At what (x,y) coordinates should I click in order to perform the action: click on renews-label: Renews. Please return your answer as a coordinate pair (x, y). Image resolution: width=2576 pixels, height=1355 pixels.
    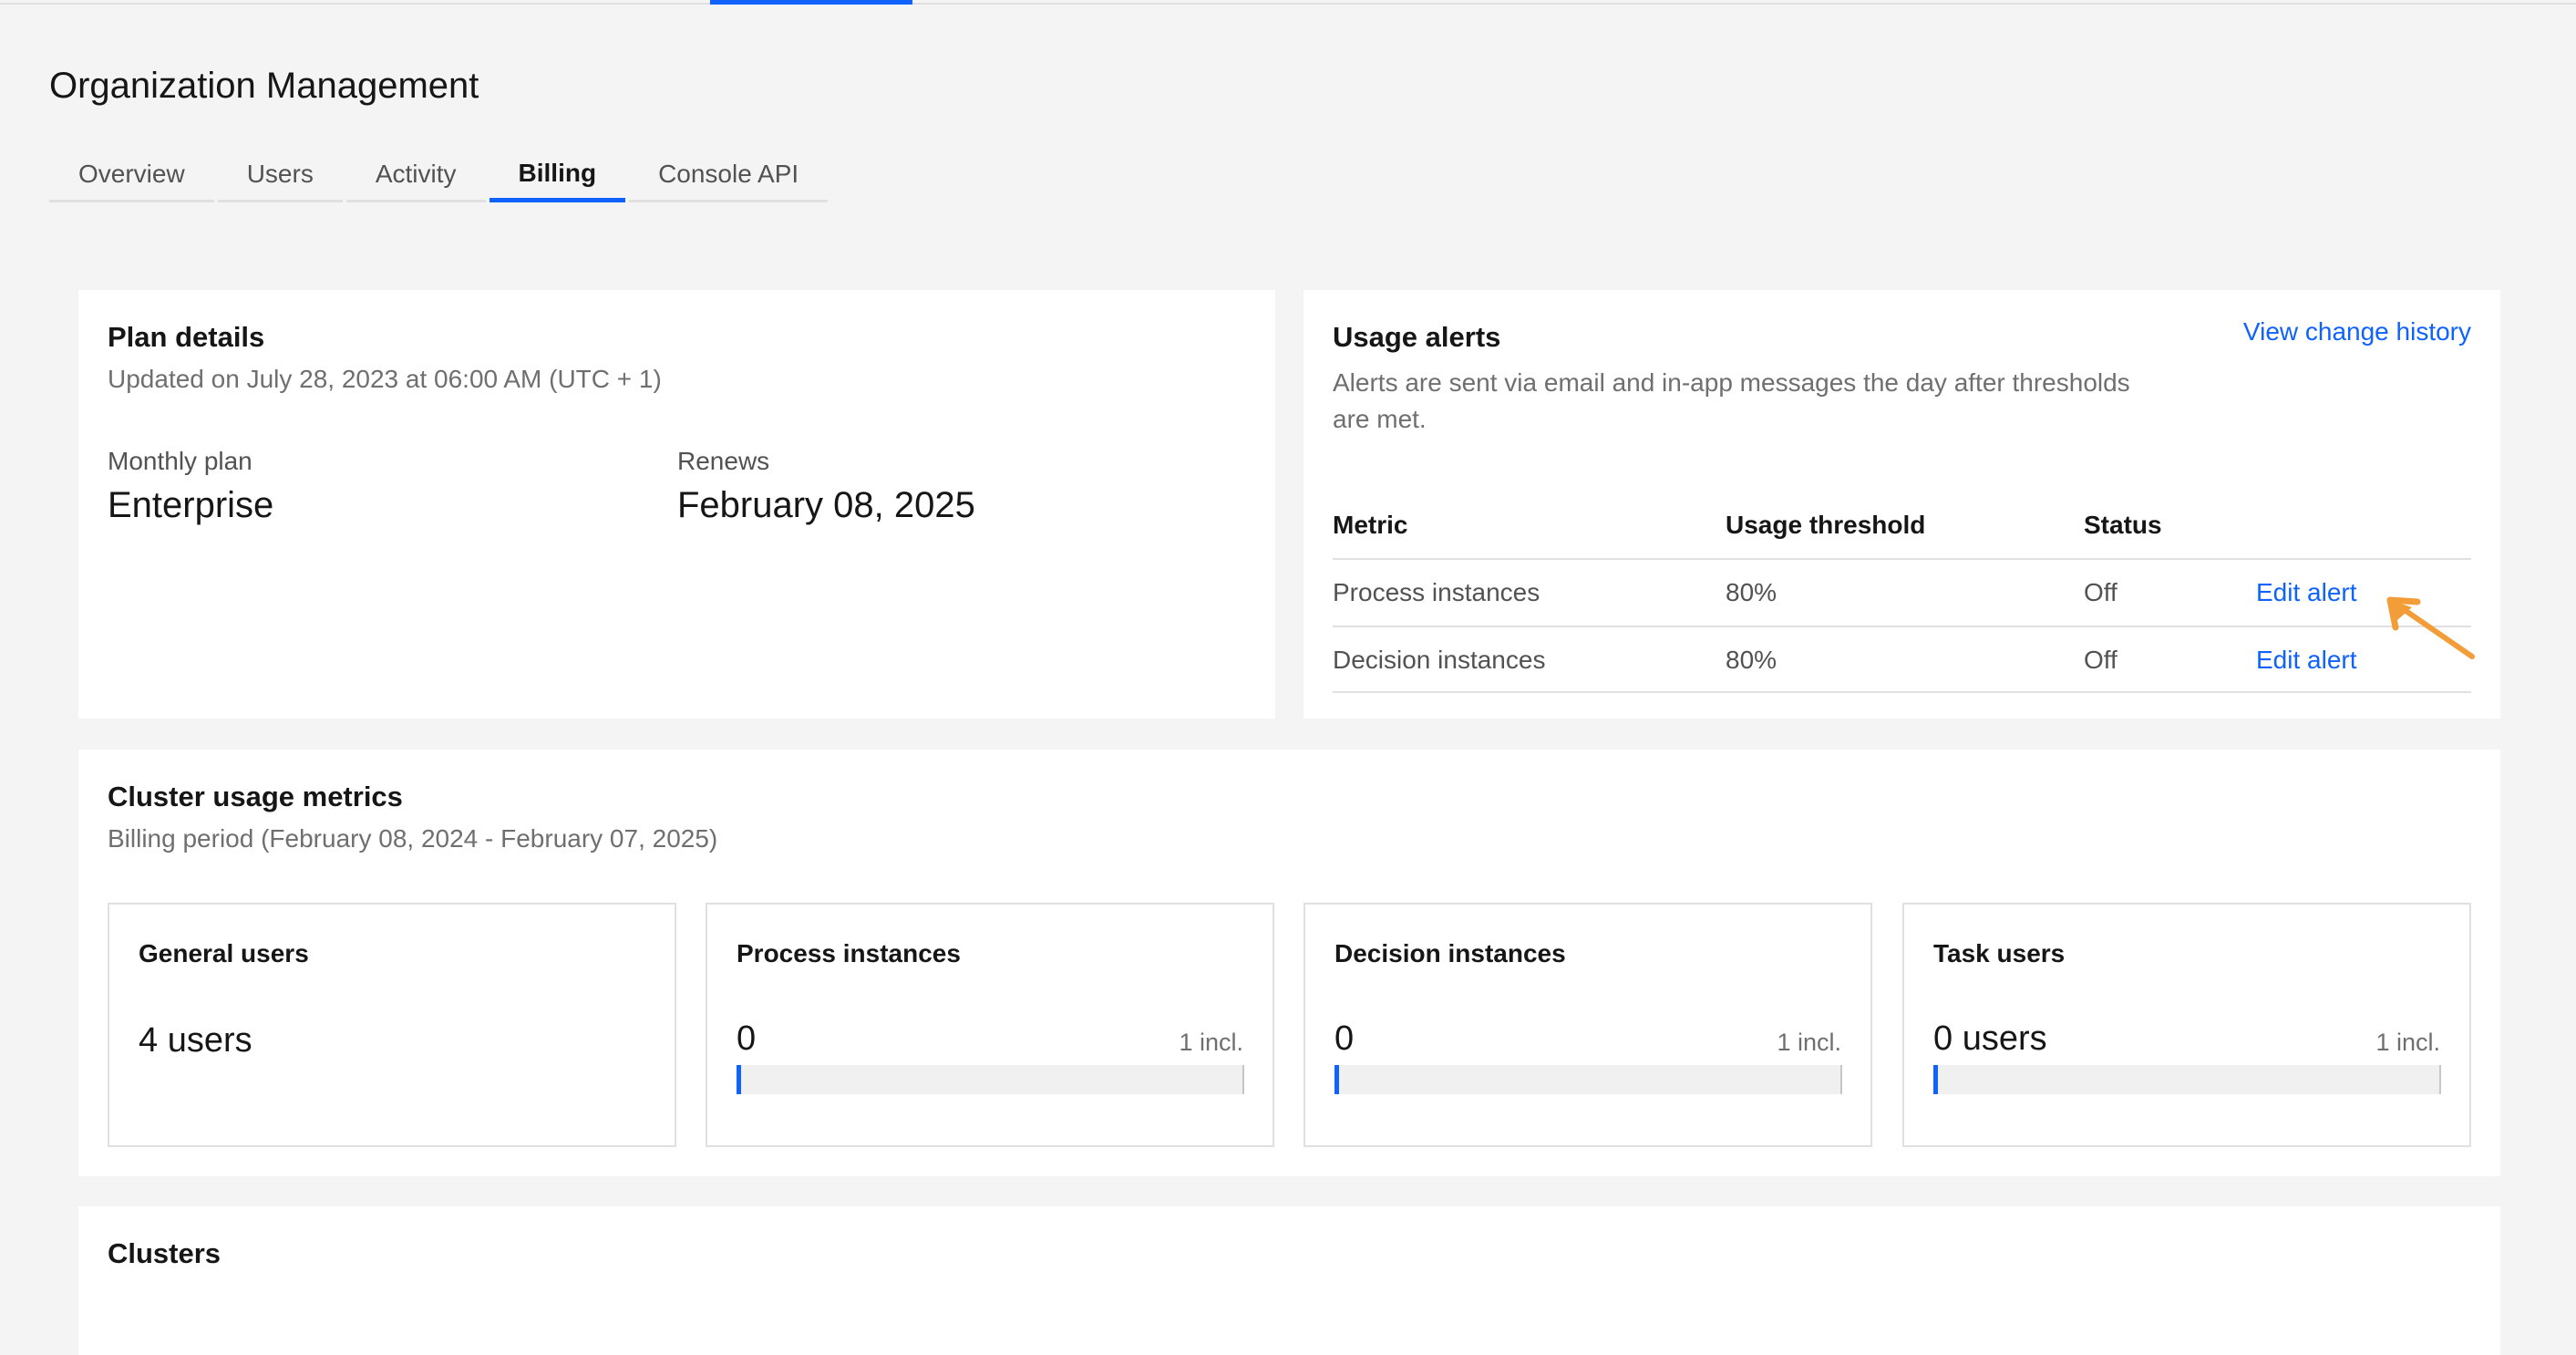
    Looking at the image, I should click on (723, 461).